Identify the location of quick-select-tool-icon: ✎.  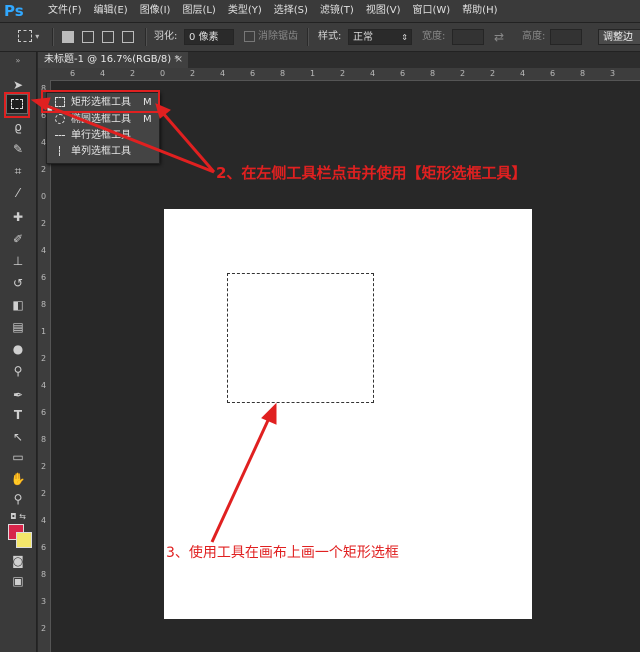
(18, 149).